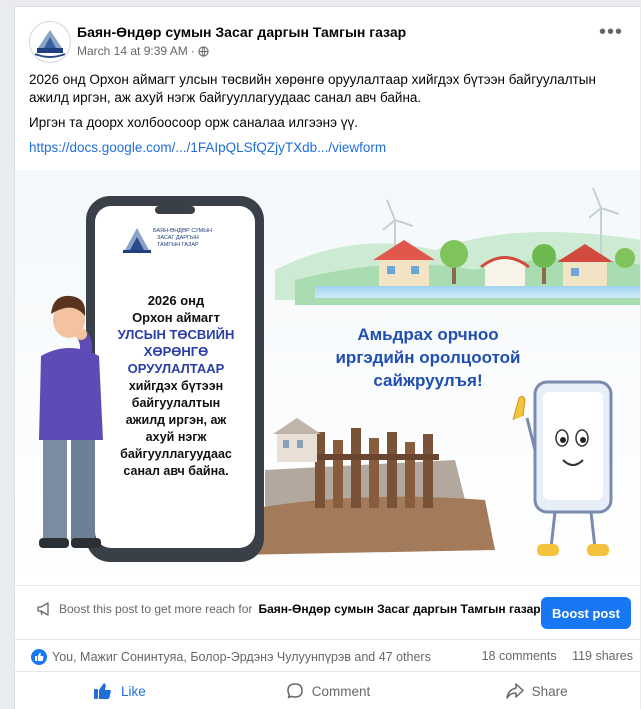  I want to click on like-reaction-icon, so click(39, 657).